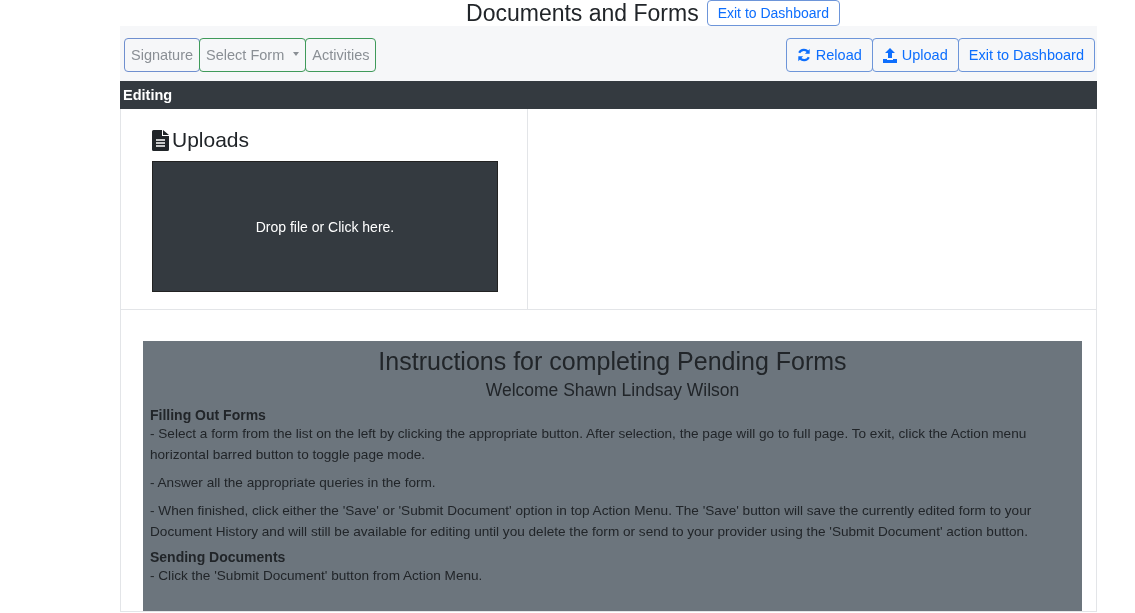 Image resolution: width=1135 pixels, height=613 pixels. Describe the element at coordinates (803, 55) in the screenshot. I see `refresh-icon` at that location.